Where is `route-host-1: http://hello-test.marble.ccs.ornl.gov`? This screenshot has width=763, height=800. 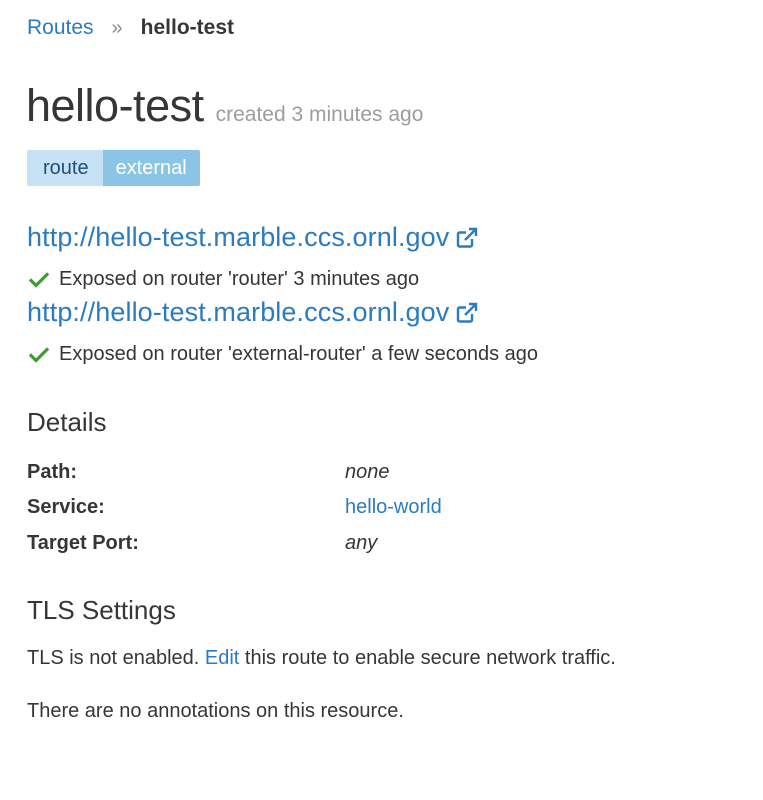 route-host-1: http://hello-test.marble.ccs.ornl.gov is located at coordinates (253, 237).